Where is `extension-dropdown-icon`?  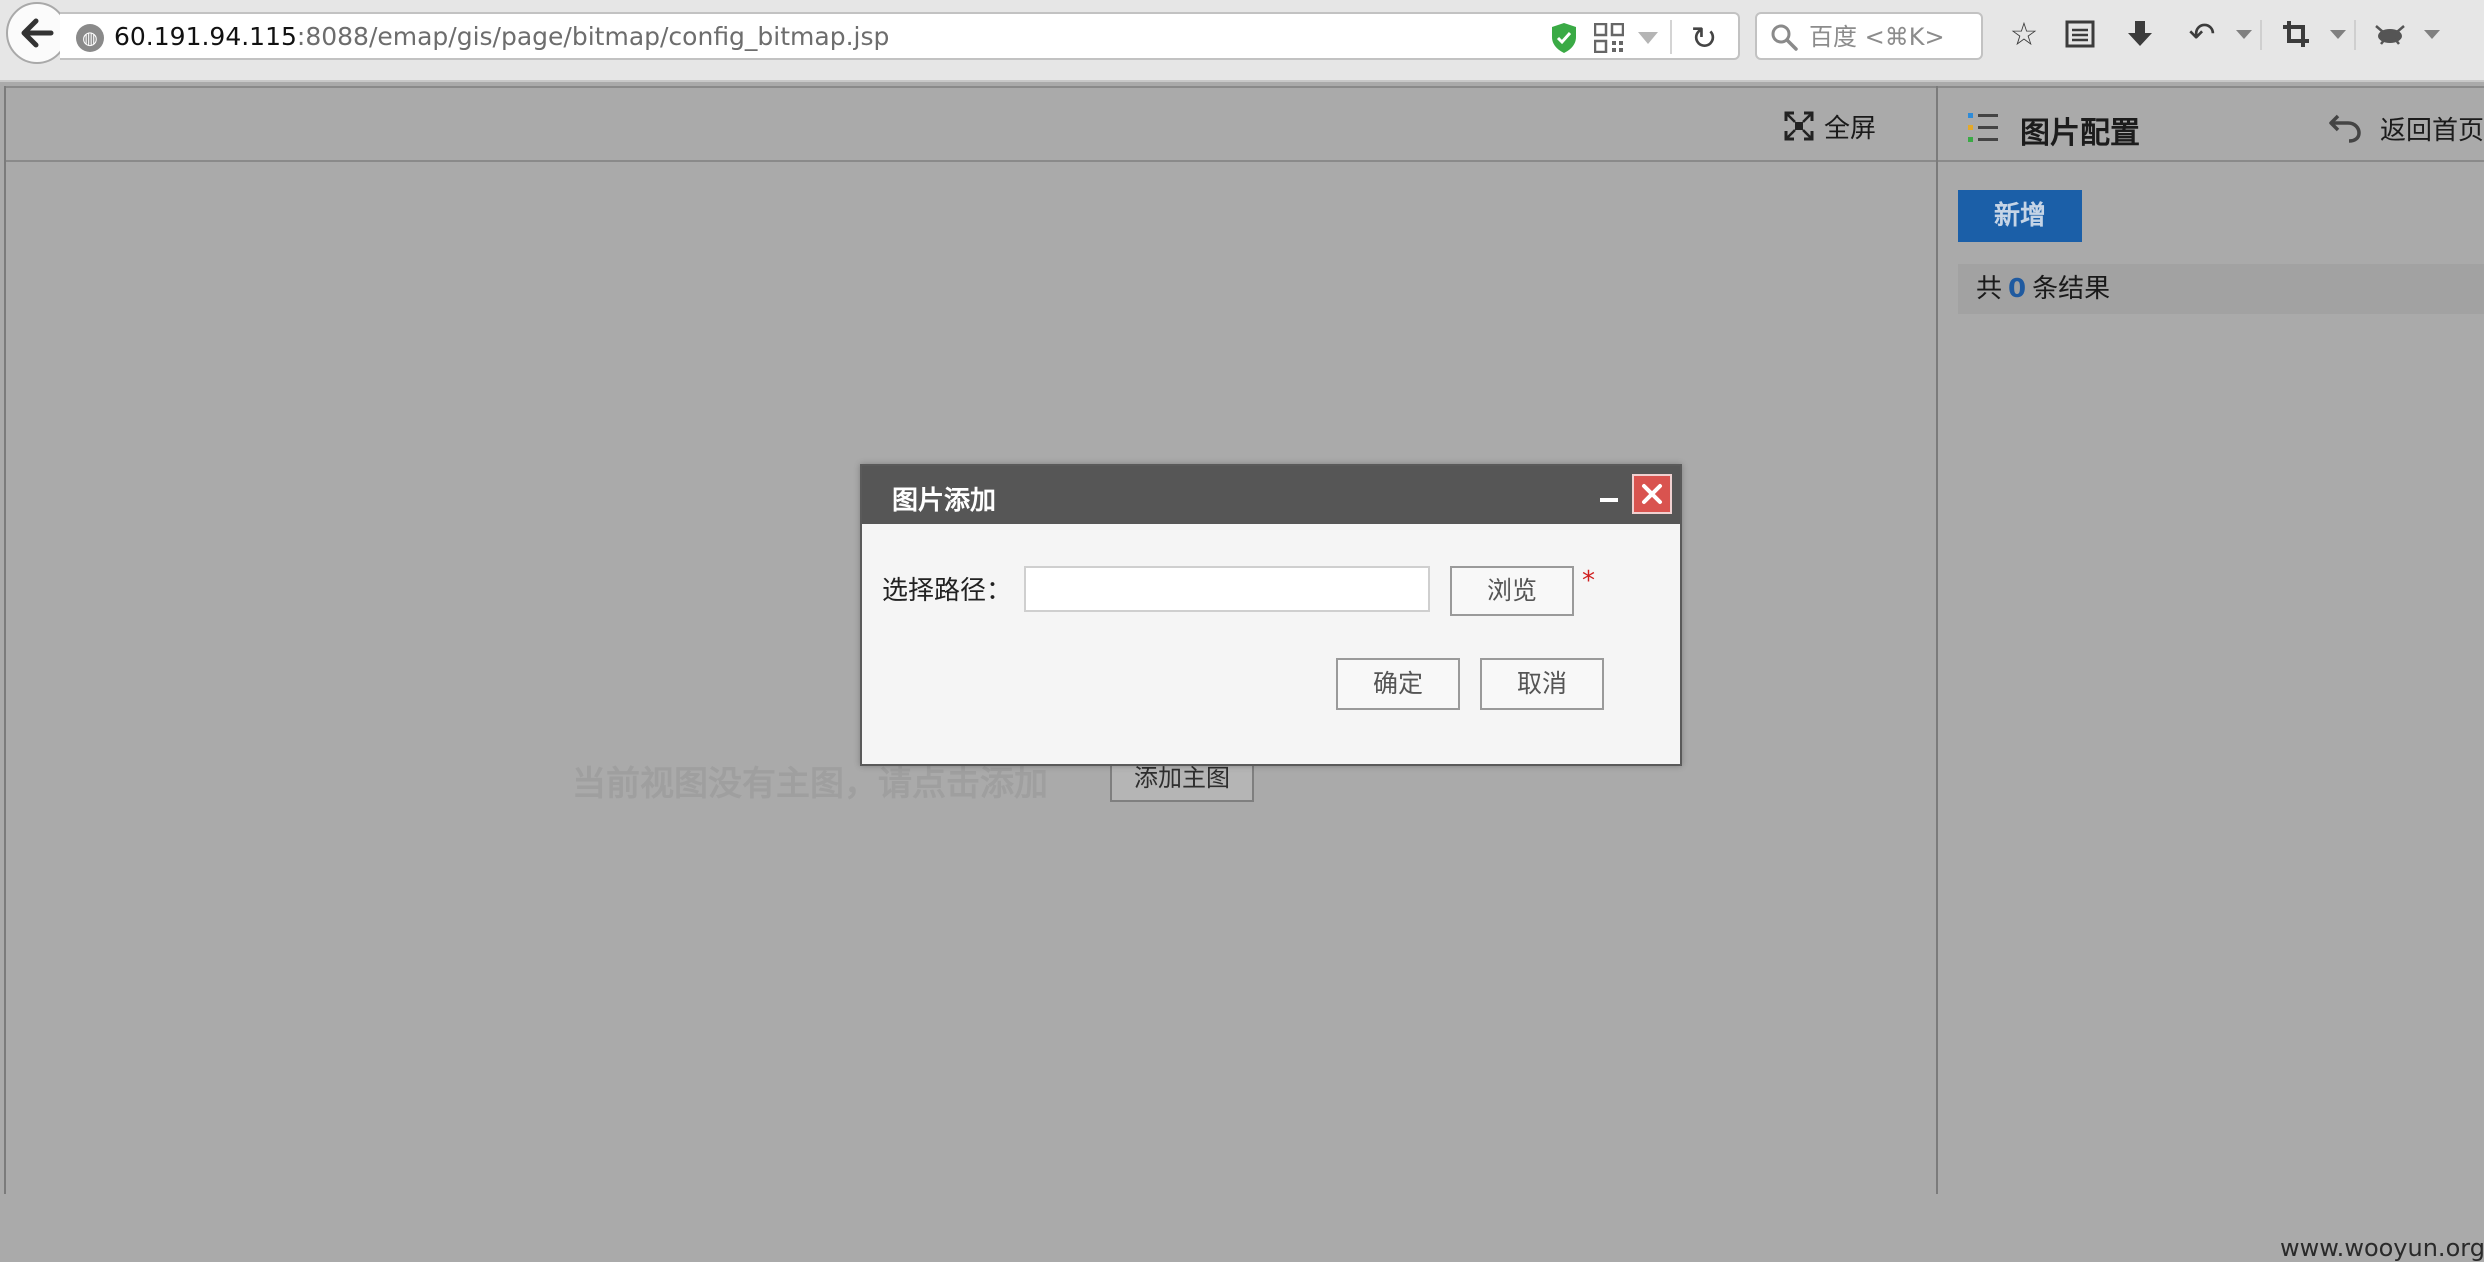 extension-dropdown-icon is located at coordinates (2432, 34).